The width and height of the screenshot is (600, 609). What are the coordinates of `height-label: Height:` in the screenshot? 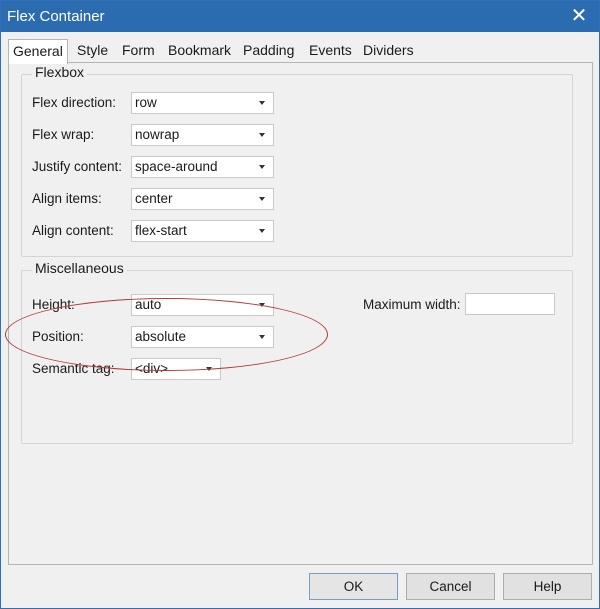 It's located at (53, 304).